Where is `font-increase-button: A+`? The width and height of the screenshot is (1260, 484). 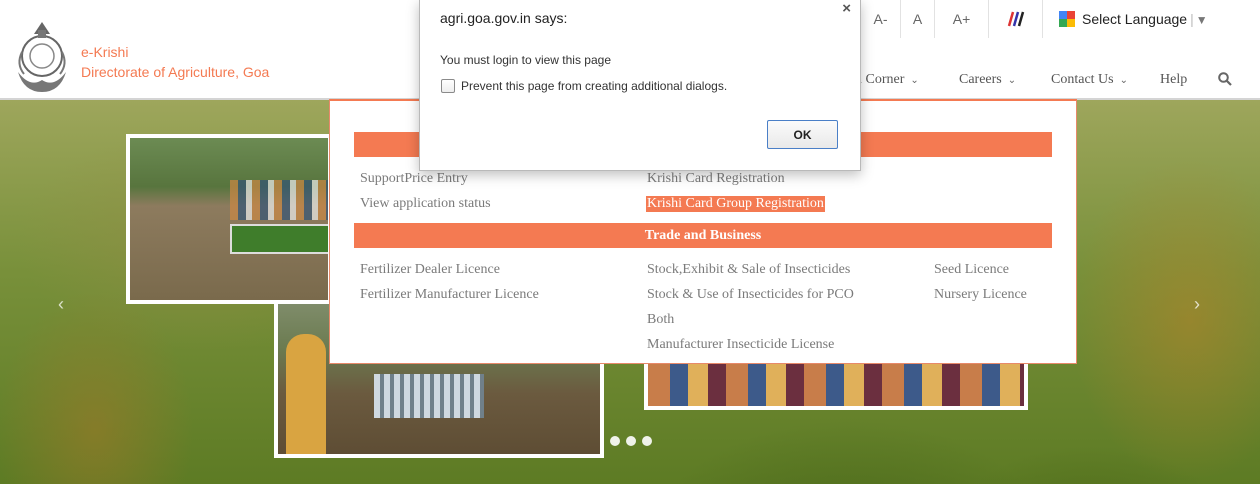
font-increase-button: A+ is located at coordinates (962, 19).